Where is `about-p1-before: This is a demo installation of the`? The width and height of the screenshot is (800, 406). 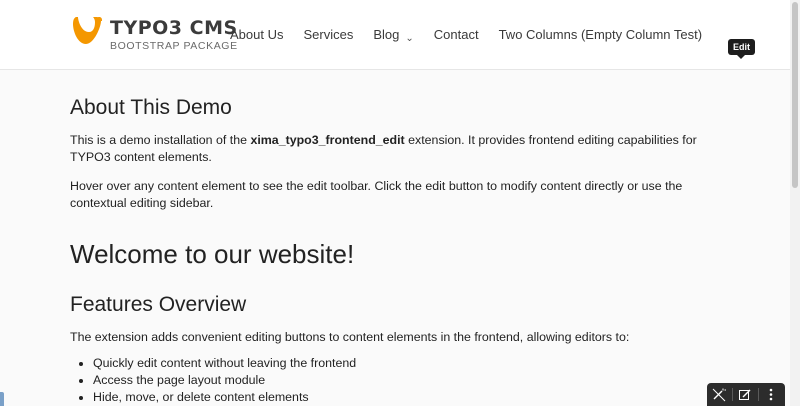
about-p1-before: This is a demo installation of the is located at coordinates (160, 140).